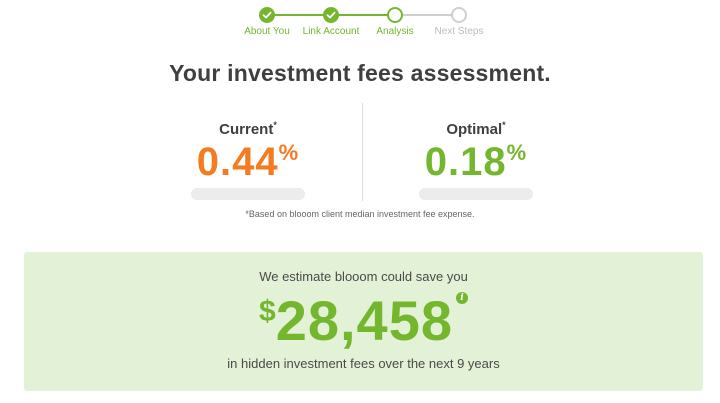 This screenshot has height=403, width=720. I want to click on step-label-analysis: Analysis, so click(395, 31).